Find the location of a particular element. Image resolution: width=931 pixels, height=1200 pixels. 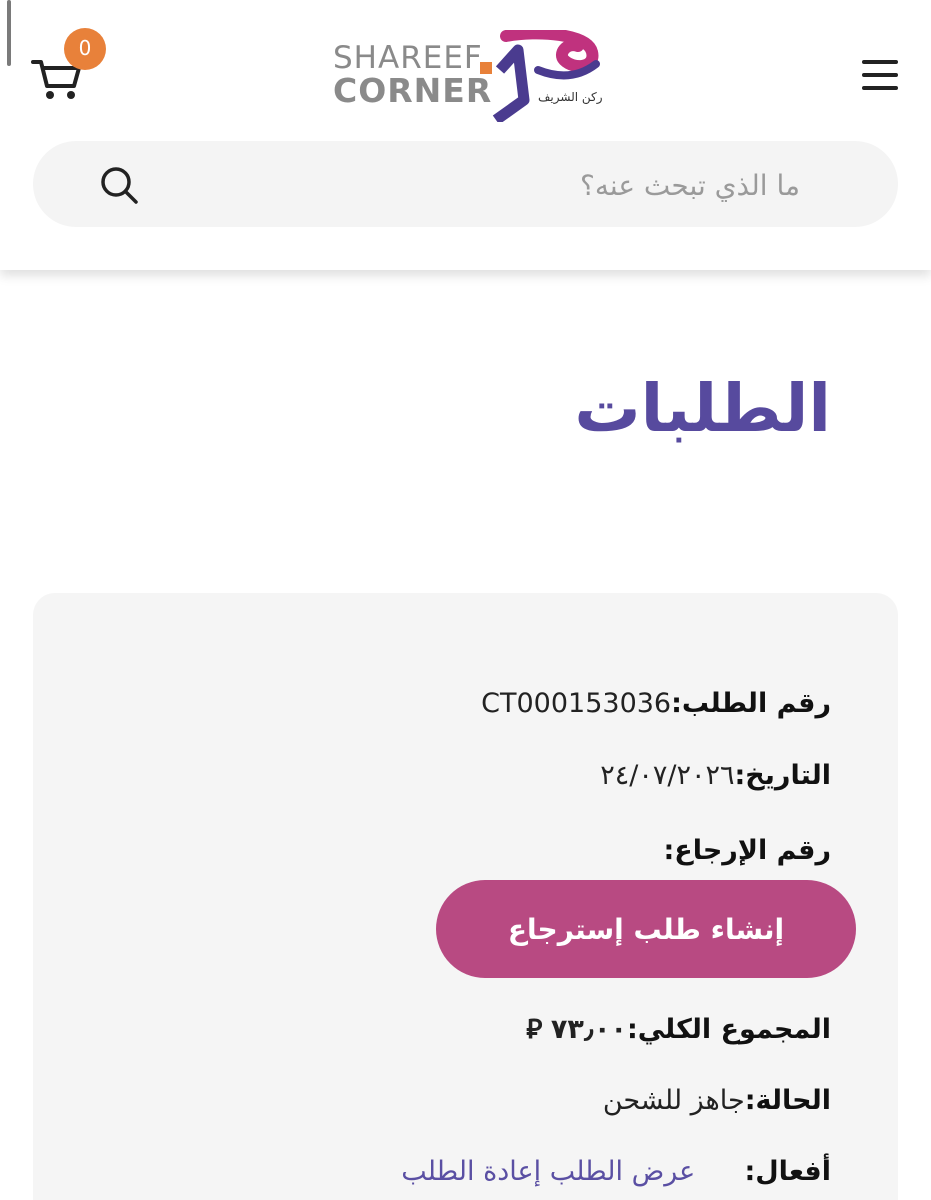

search-icon is located at coordinates (119, 185).